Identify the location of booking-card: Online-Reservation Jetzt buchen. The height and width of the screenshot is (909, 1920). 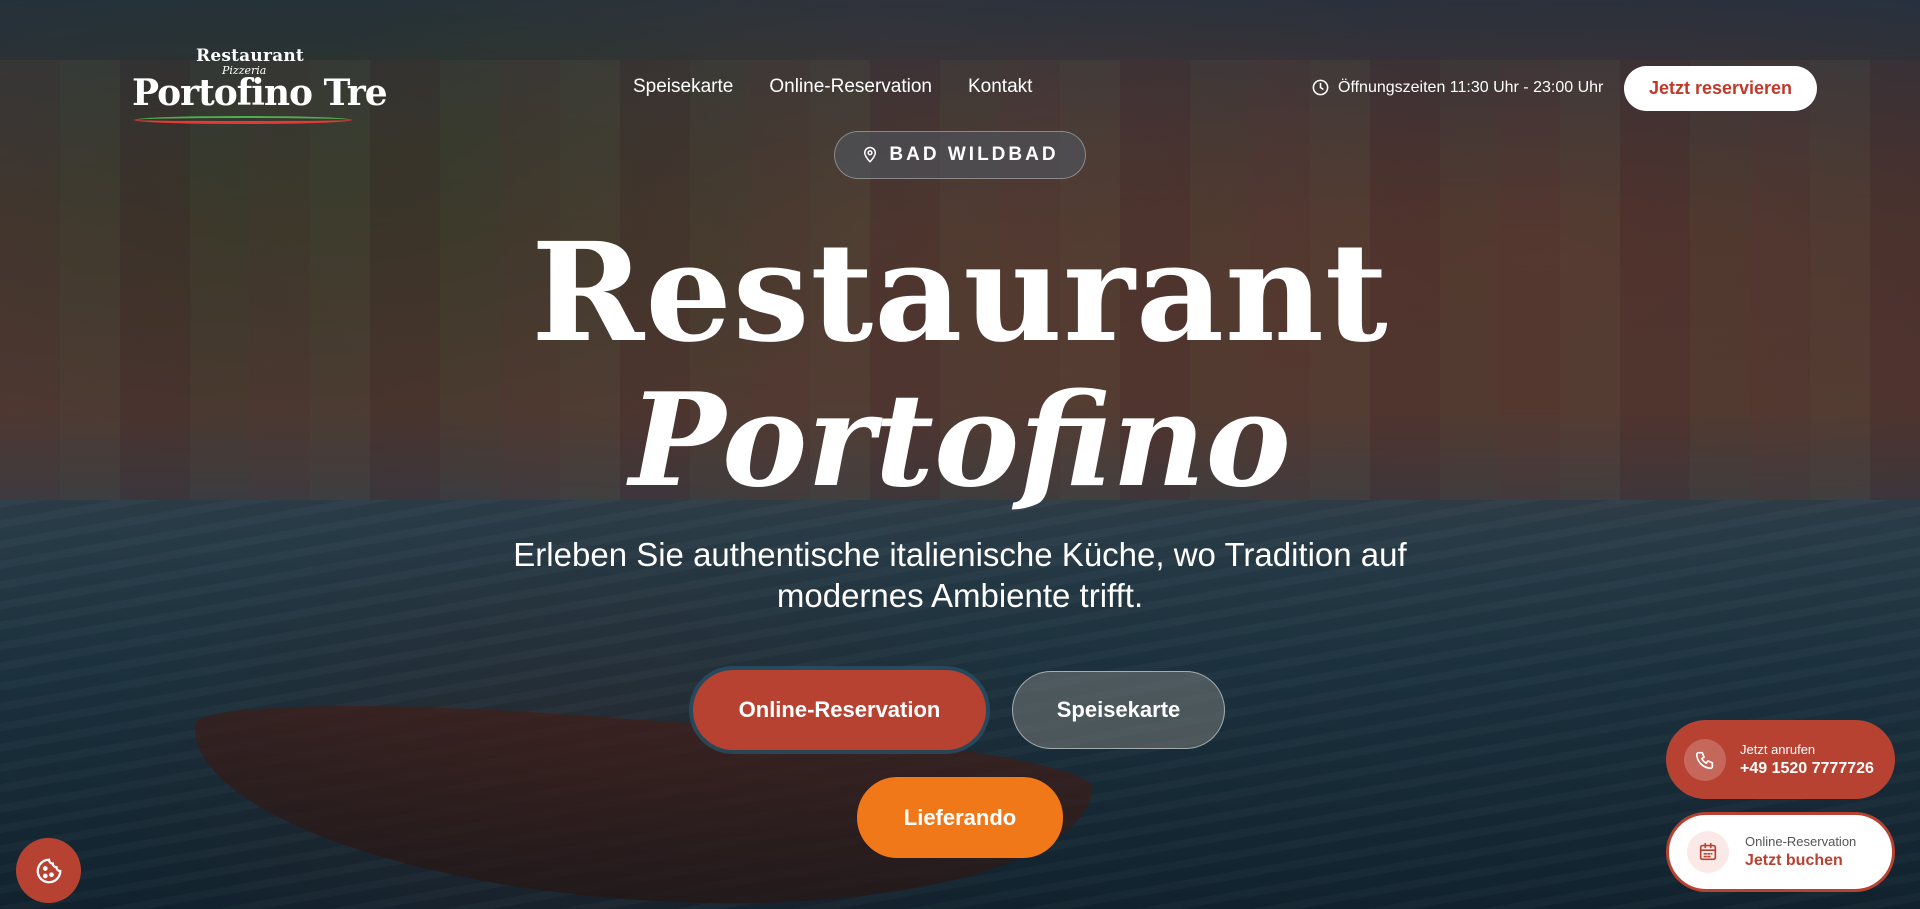
(1780, 852).